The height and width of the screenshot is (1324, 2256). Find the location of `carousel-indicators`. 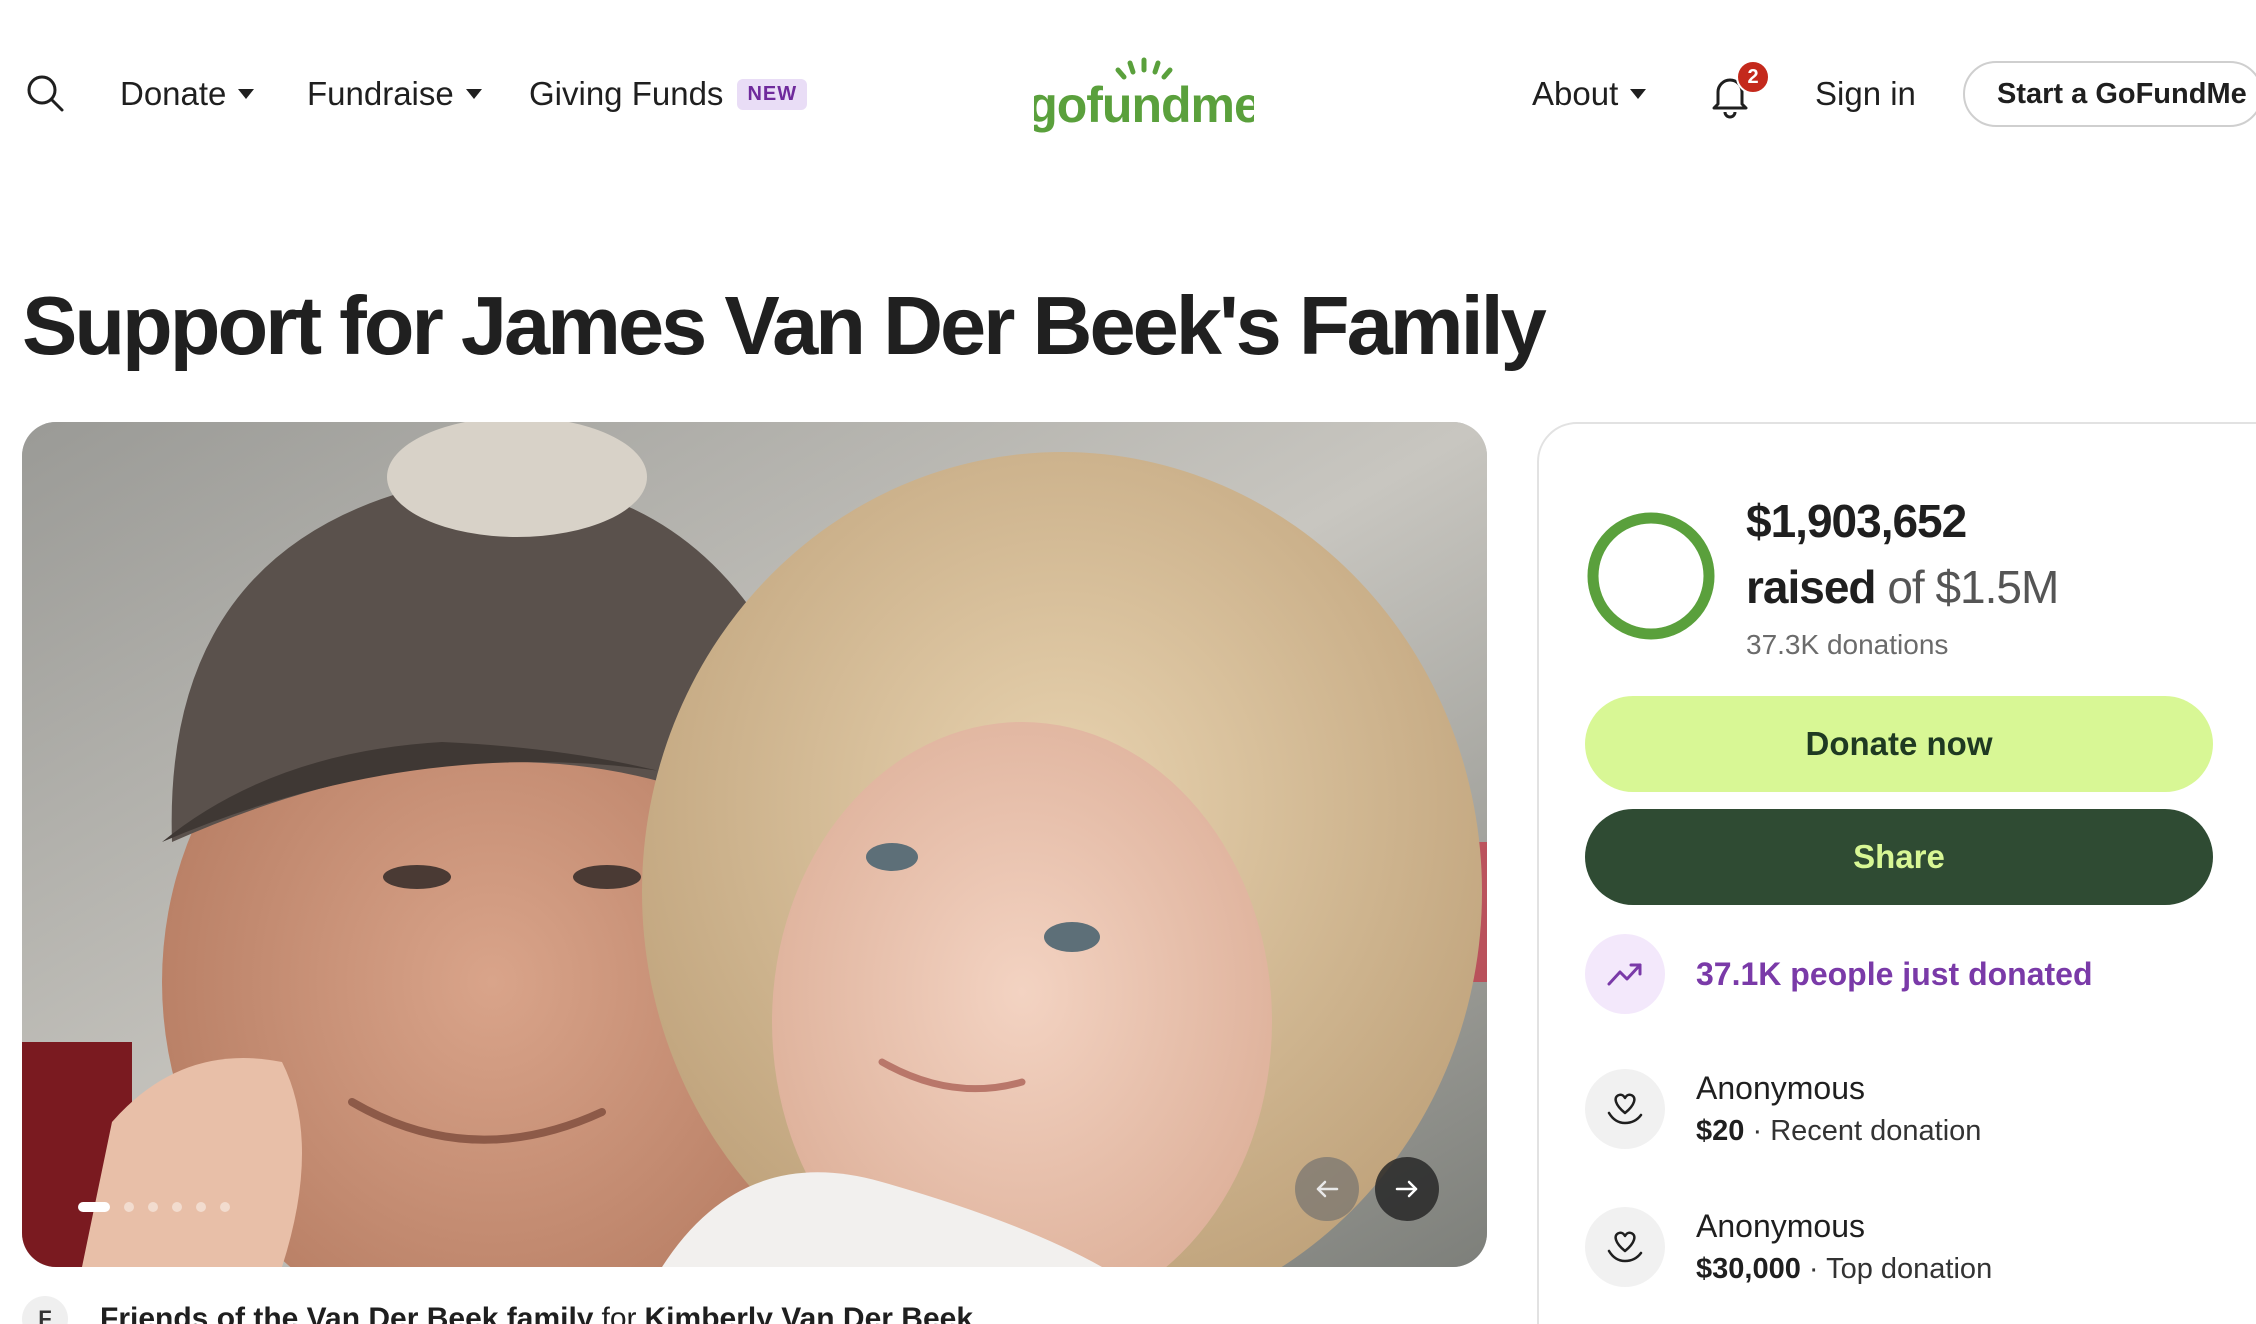

carousel-indicators is located at coordinates (154, 1207).